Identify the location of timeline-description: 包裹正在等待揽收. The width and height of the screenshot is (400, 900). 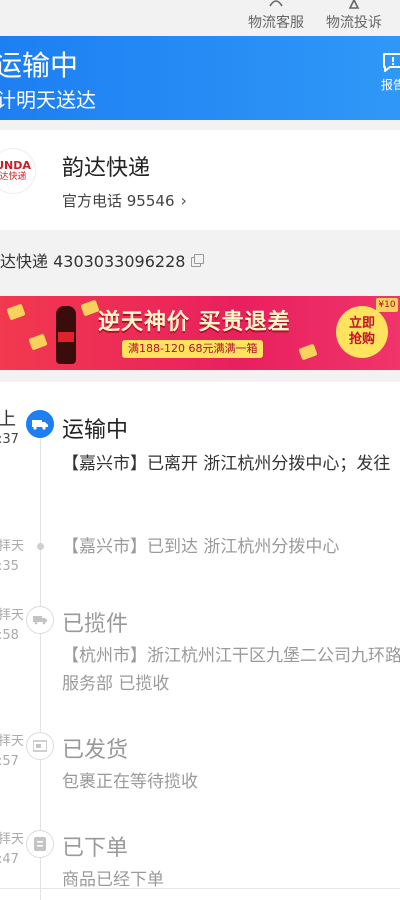
(130, 782).